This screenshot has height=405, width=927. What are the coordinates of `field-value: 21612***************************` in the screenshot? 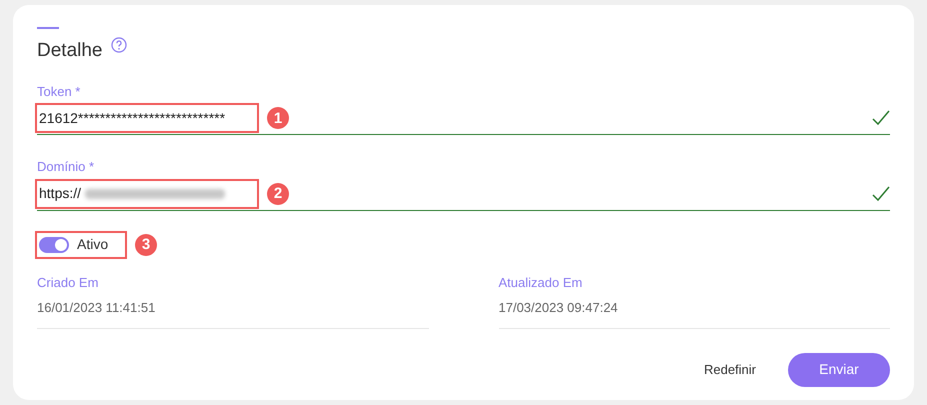 It's located at (132, 118).